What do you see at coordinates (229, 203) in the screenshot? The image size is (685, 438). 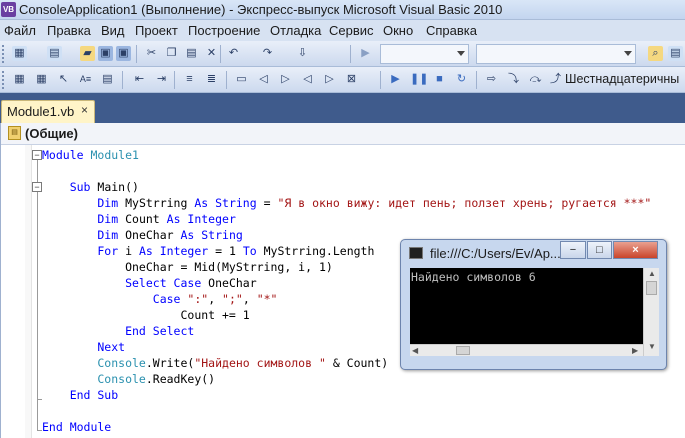 I see `code-token: As String` at bounding box center [229, 203].